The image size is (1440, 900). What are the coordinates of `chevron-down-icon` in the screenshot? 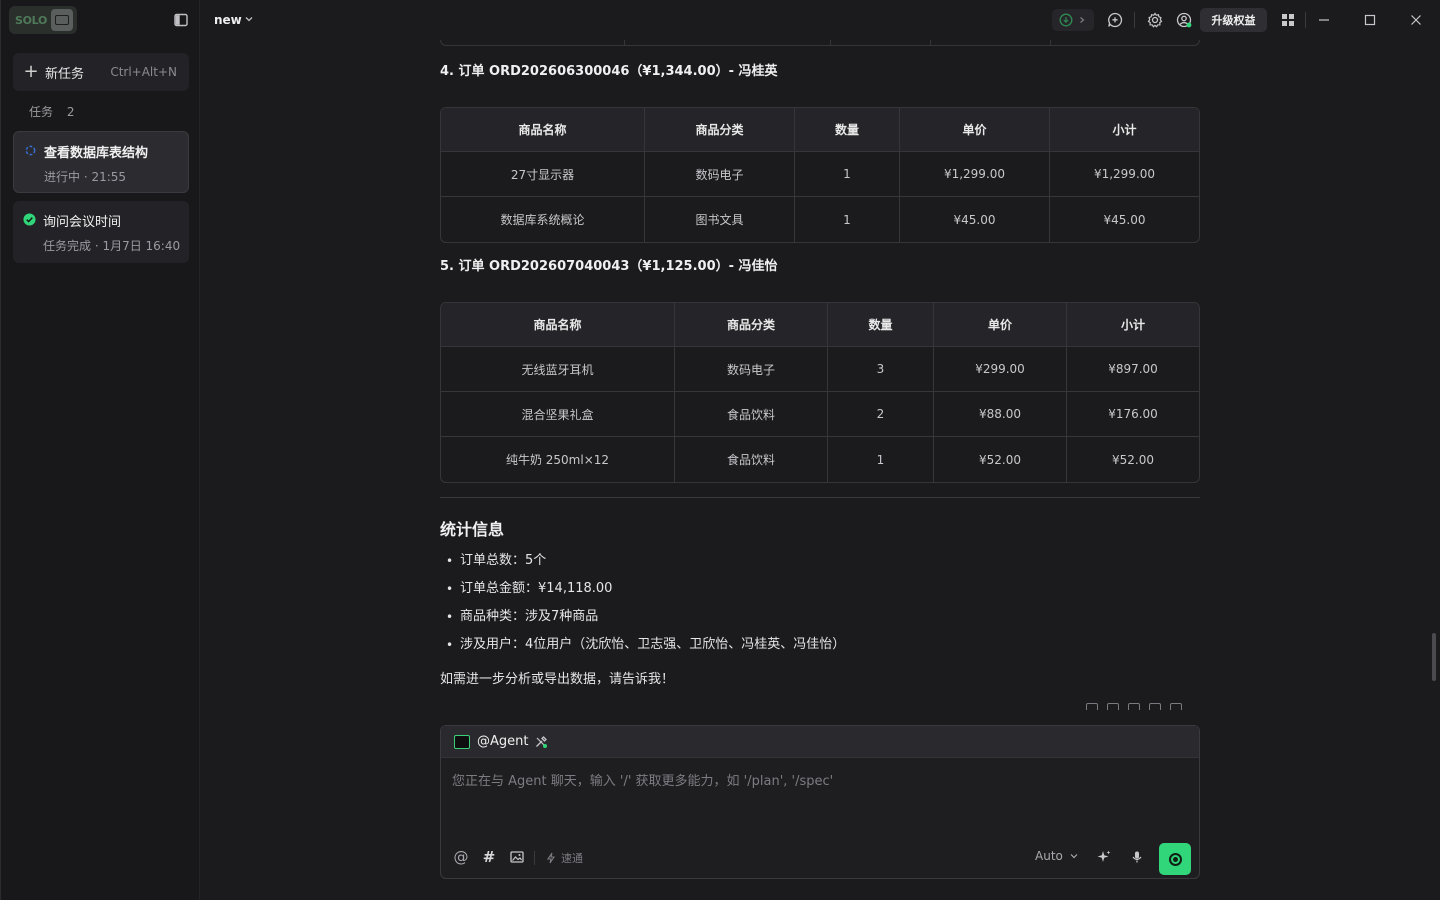 It's located at (249, 19).